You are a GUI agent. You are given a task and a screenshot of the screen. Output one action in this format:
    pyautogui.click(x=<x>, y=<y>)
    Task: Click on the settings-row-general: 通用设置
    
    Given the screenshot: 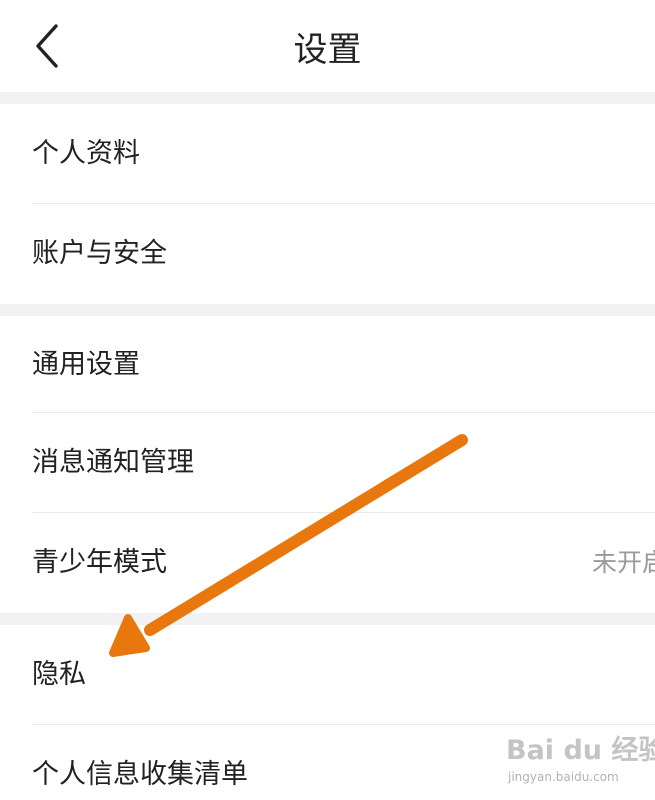 What is the action you would take?
    pyautogui.click(x=327, y=364)
    